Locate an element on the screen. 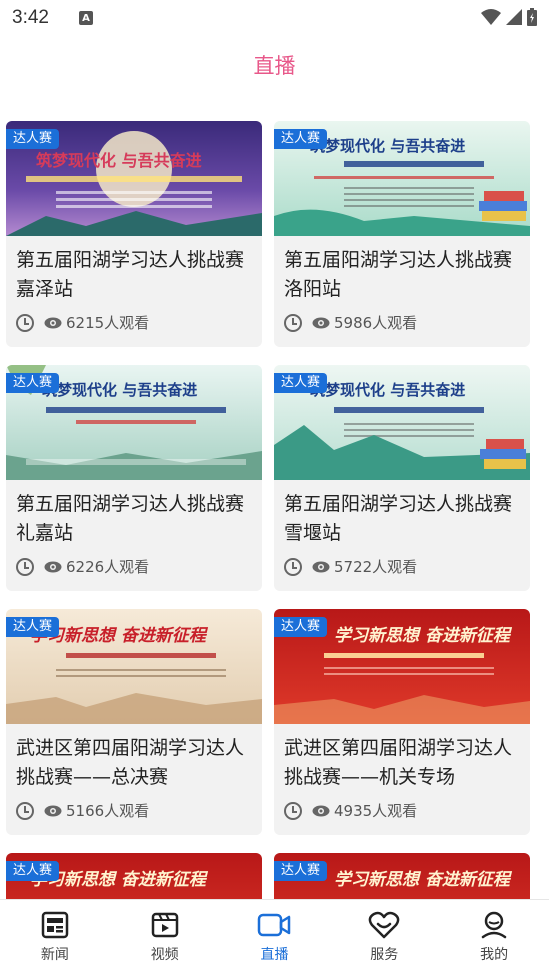  bottom-nav: 新闻 视频 直播 服务 我的 is located at coordinates (274, 937).